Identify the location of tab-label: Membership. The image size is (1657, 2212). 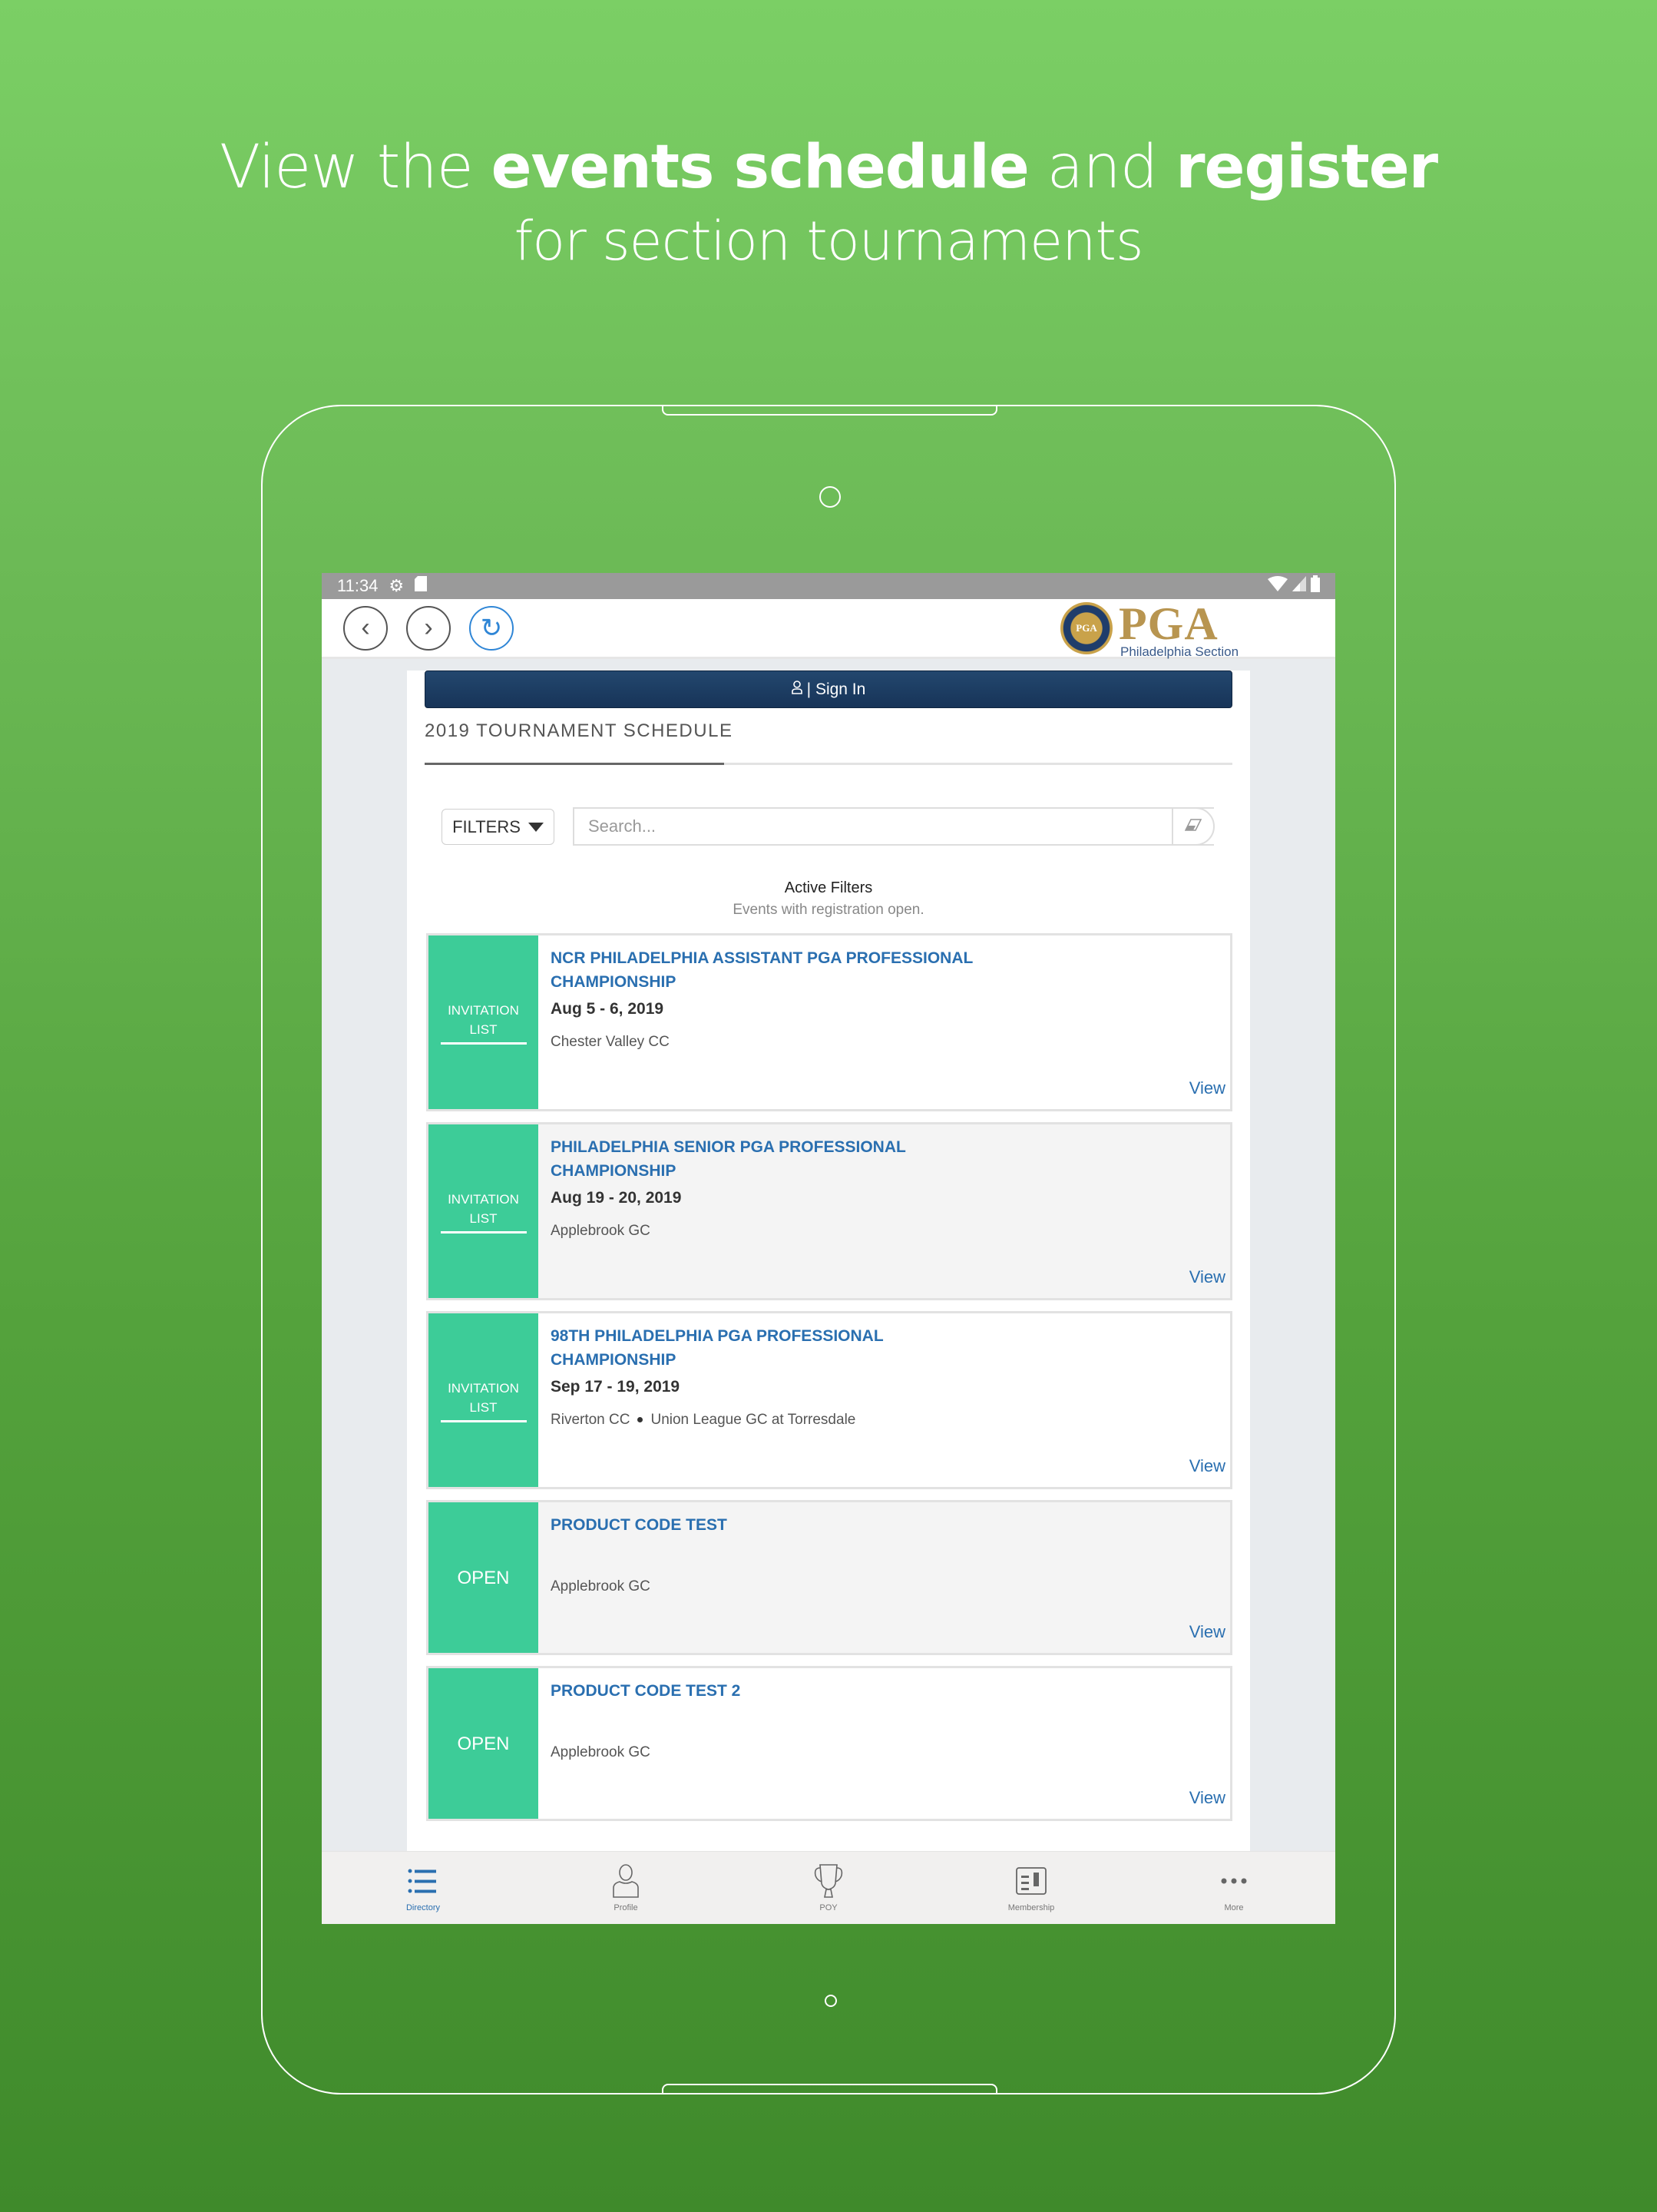
(1031, 1907).